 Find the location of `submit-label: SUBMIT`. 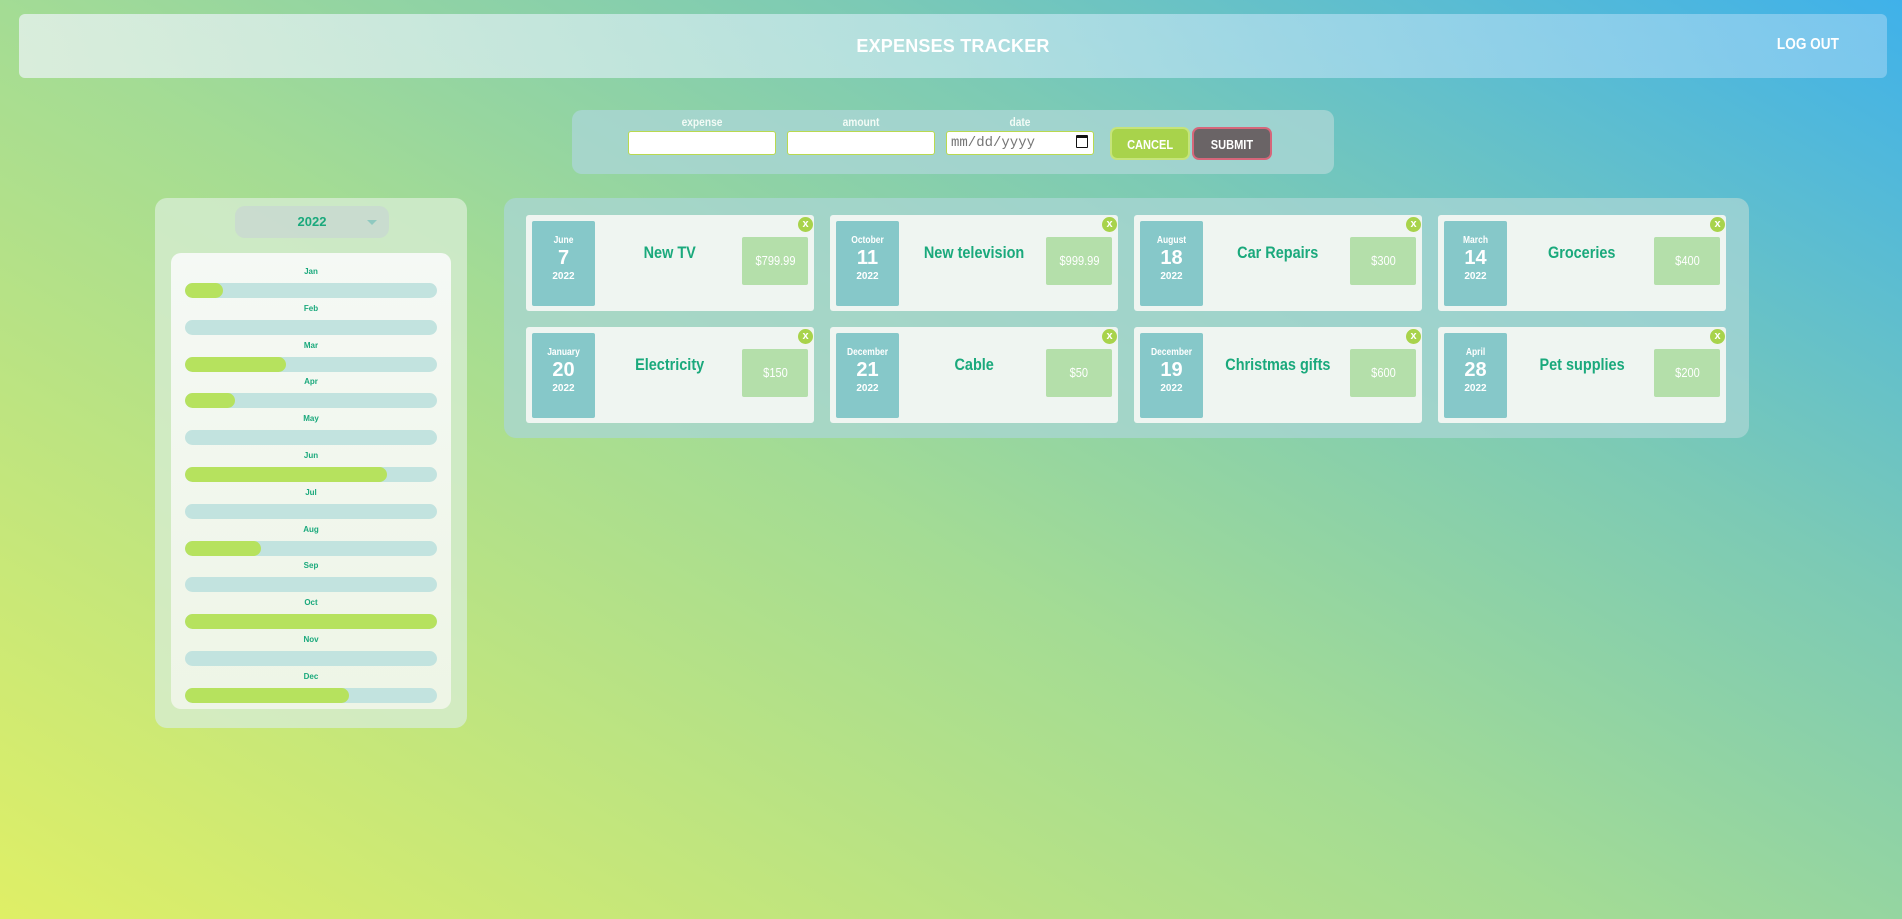

submit-label: SUBMIT is located at coordinates (1232, 144).